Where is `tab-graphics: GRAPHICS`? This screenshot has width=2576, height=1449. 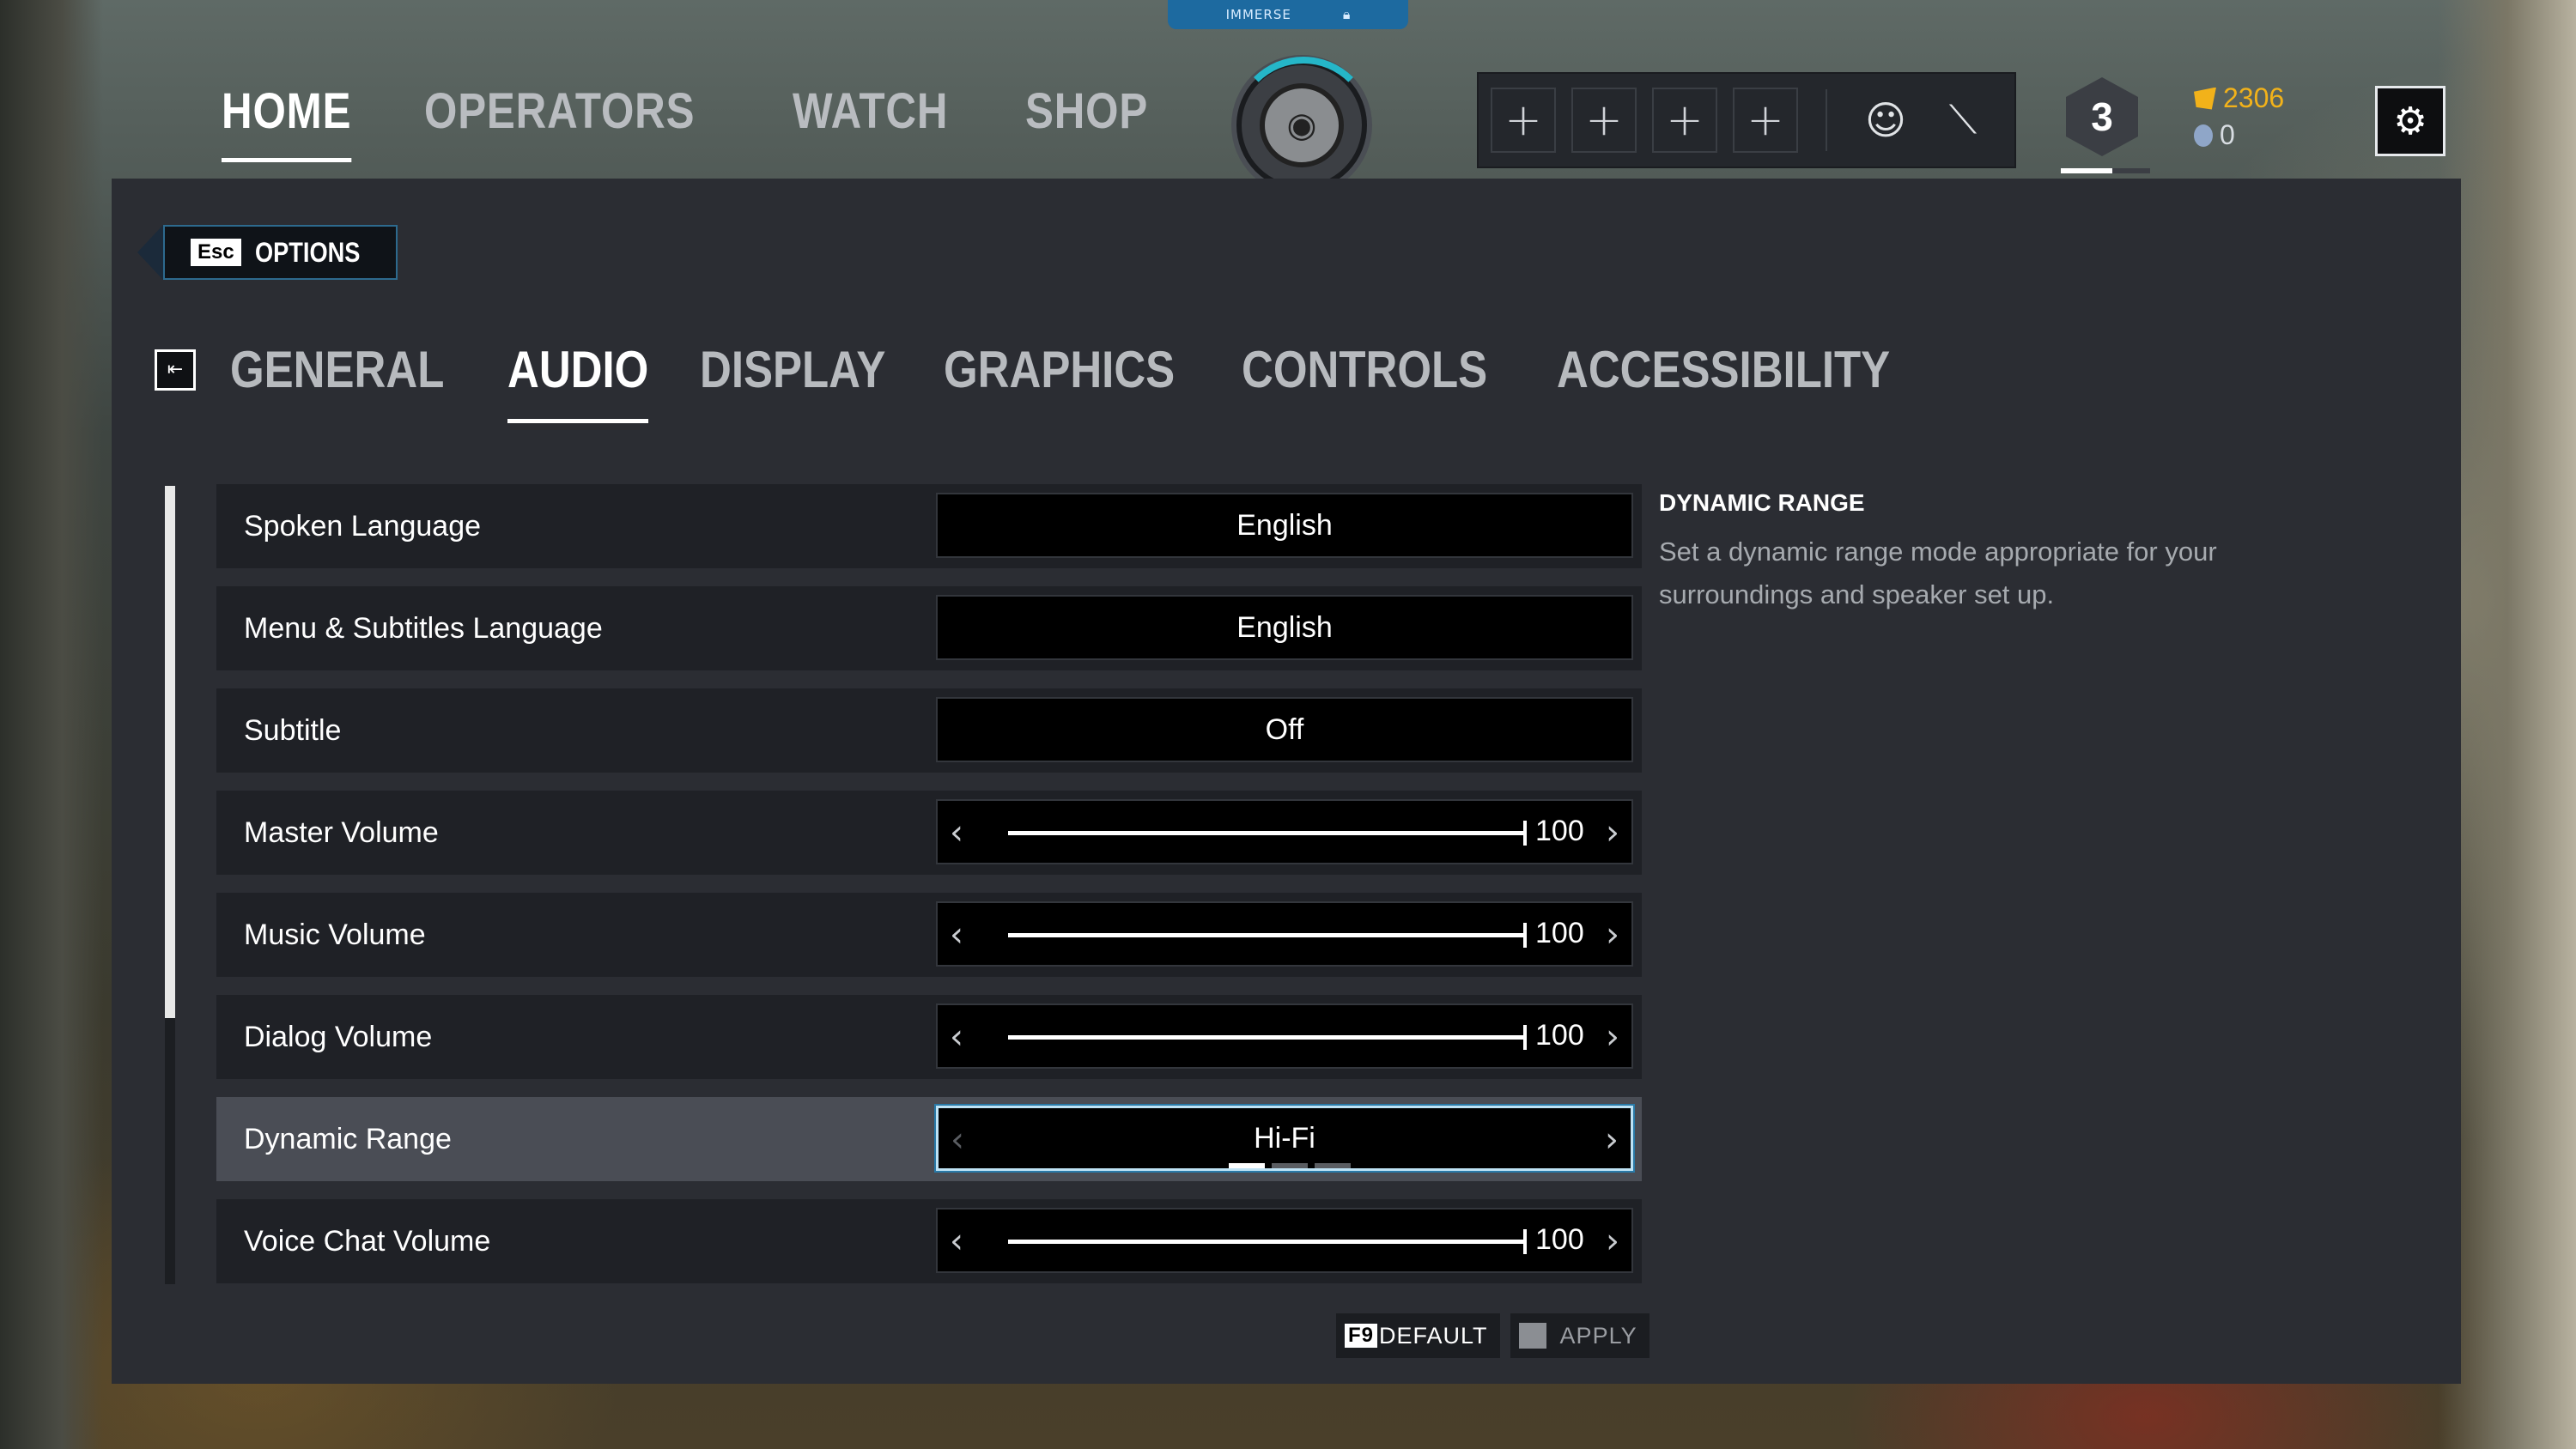 tab-graphics: GRAPHICS is located at coordinates (1060, 369).